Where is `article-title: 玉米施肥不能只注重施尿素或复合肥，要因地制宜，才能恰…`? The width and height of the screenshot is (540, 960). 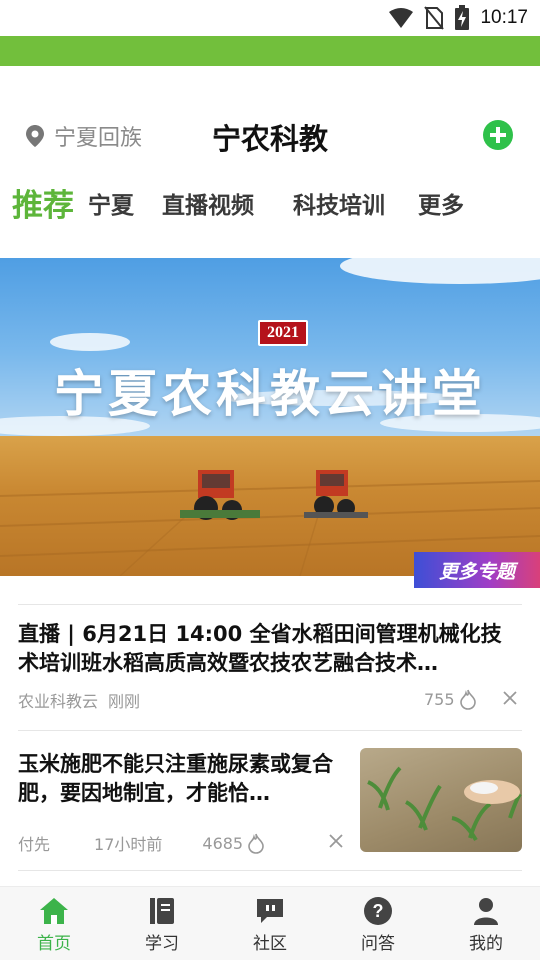 article-title: 玉米施肥不能只注重施尿素或复合肥，要因地制宜，才能恰… is located at coordinates (183, 779).